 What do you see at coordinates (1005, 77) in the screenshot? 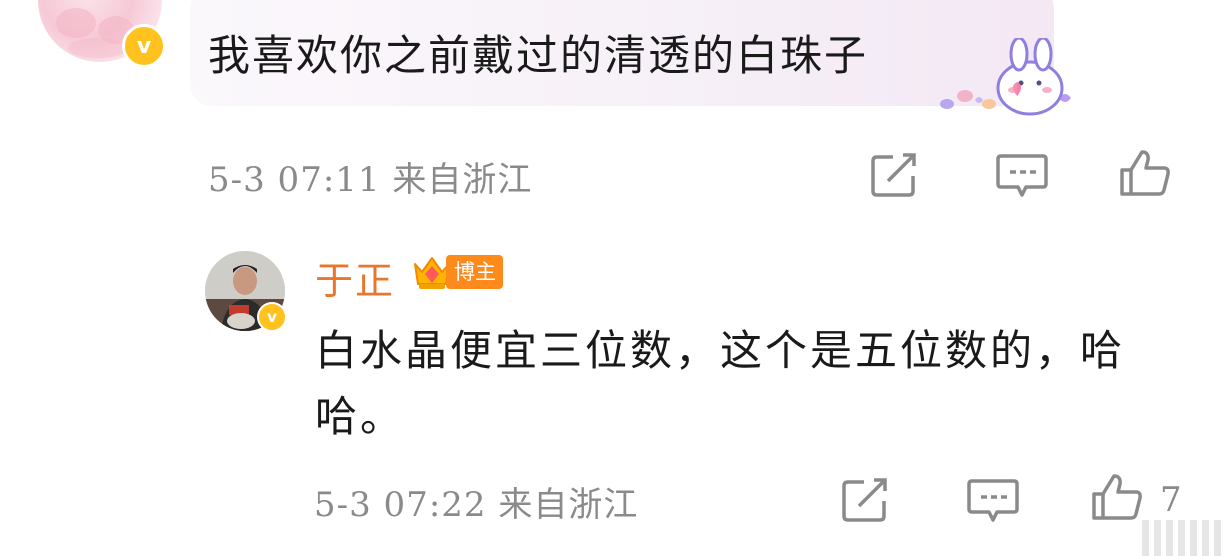
I see `bunny-heart-sticker` at bounding box center [1005, 77].